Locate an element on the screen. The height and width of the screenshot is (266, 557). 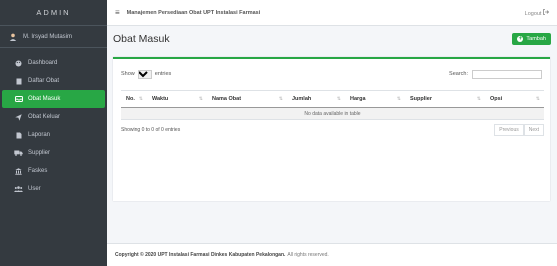
column-header-opsi: Opsi ⇅ is located at coordinates (514, 99).